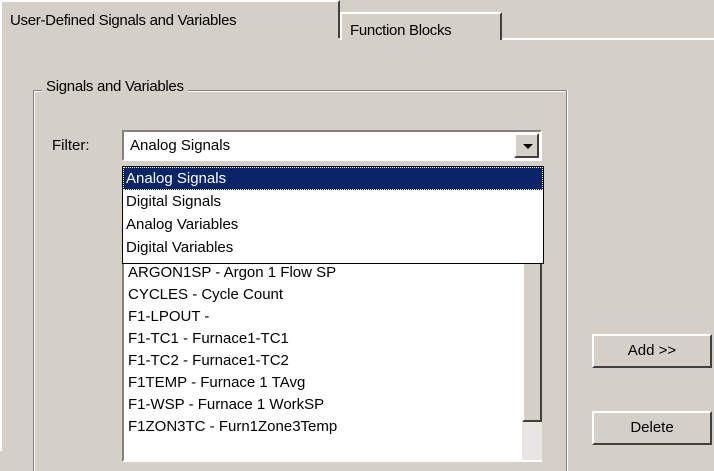 The width and height of the screenshot is (714, 471). Describe the element at coordinates (333, 339) in the screenshot. I see `list-item: F1-TC1 - Furnace1-TC1` at that location.